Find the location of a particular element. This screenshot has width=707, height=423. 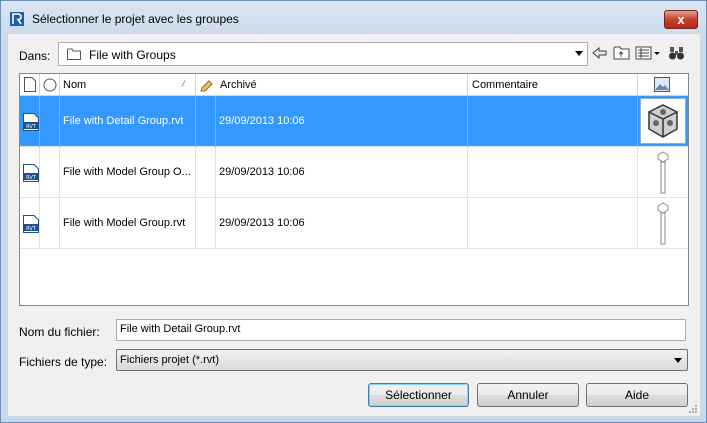

filename-field: File with Detail Group.rvt is located at coordinates (401, 330).